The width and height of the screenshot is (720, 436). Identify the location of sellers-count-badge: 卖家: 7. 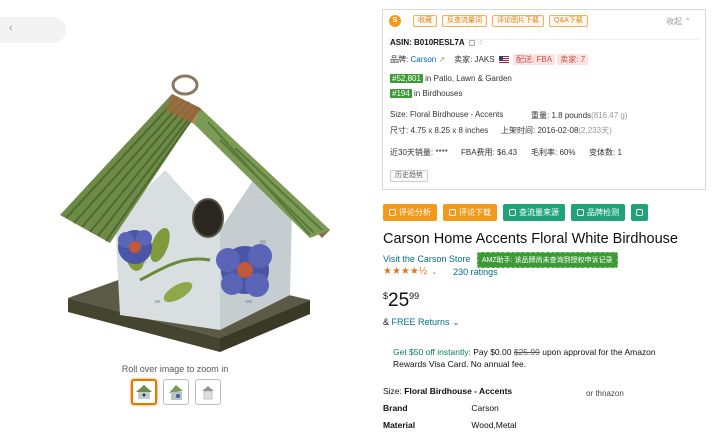
(573, 59).